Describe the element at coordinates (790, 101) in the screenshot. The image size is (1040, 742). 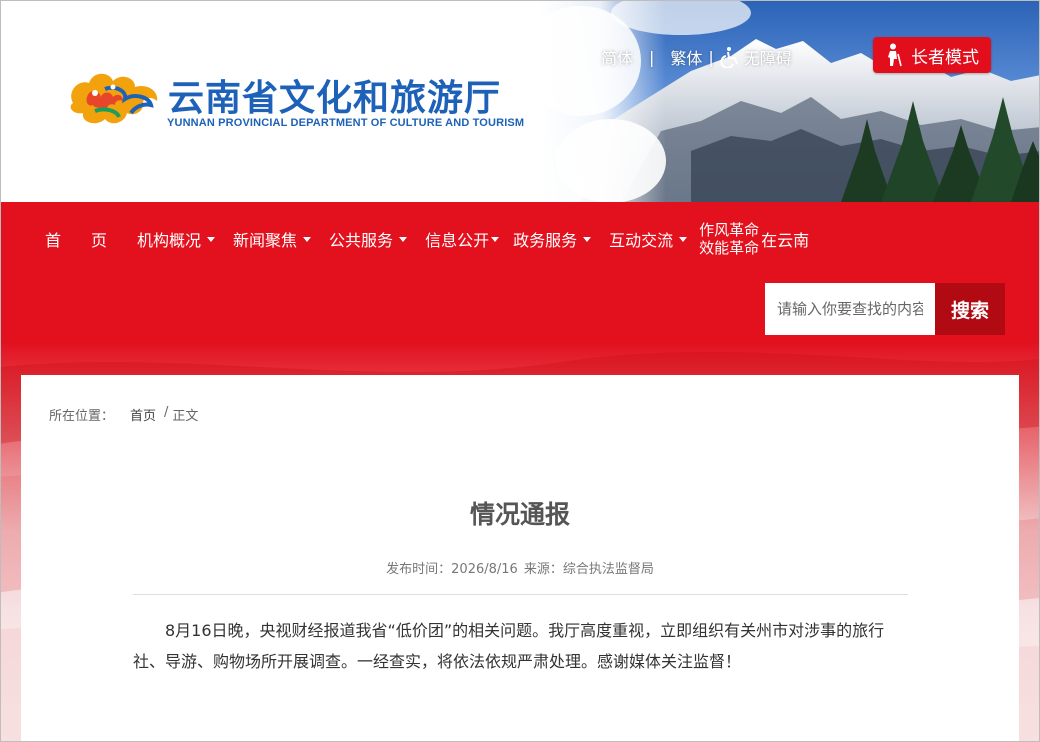
I see `mountain-banner-image` at that location.